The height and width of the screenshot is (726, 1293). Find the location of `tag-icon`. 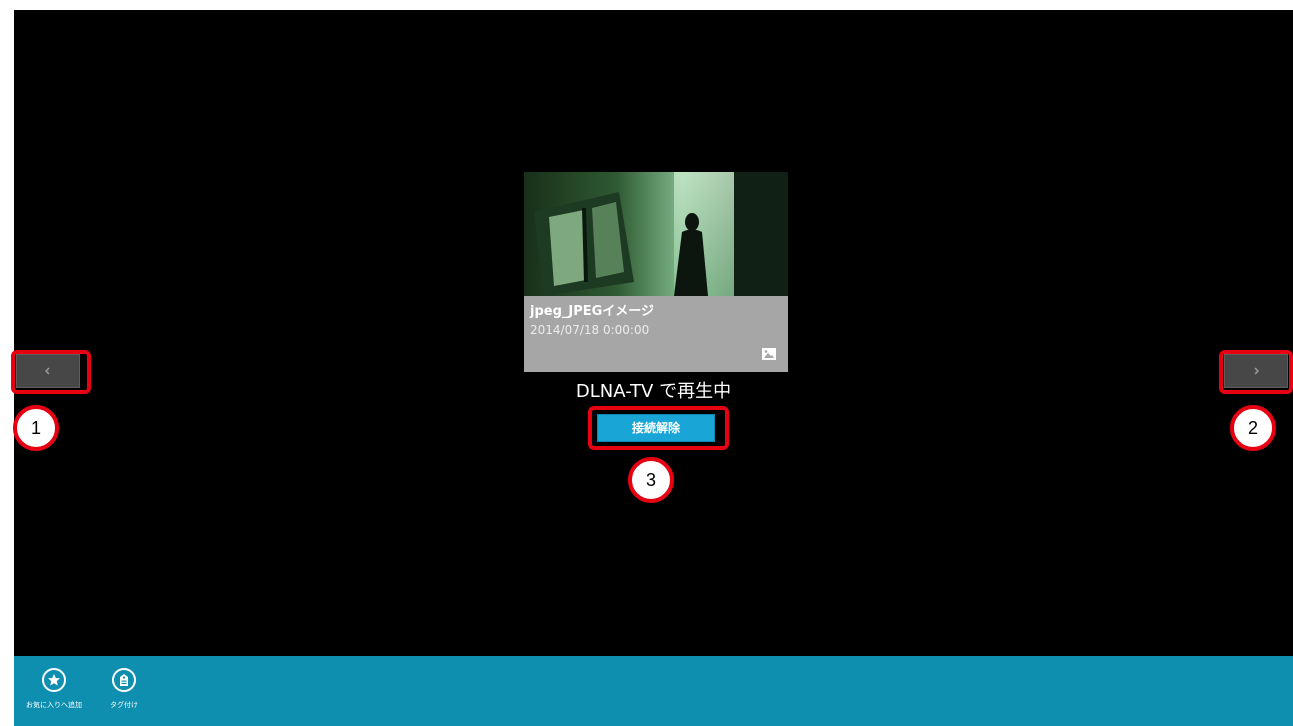

tag-icon is located at coordinates (124, 680).